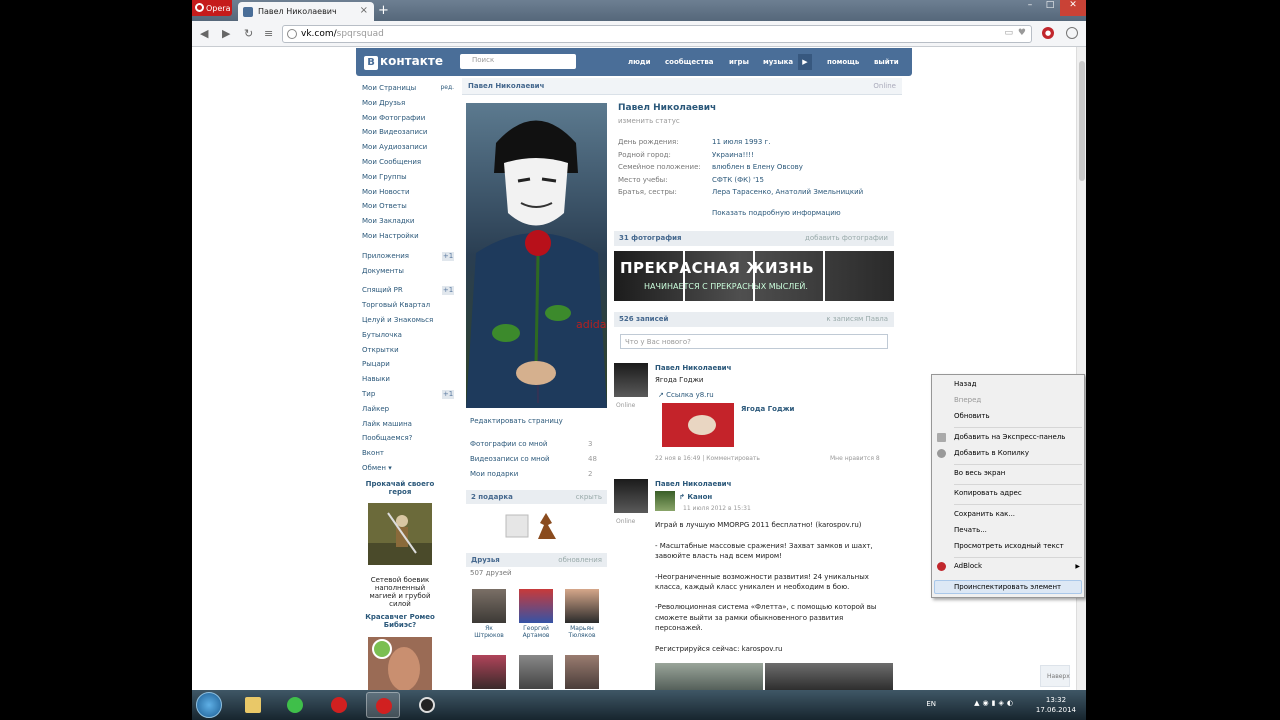 Image resolution: width=1280 pixels, height=720 pixels. I want to click on post-author-name: Павел Николаевич, so click(693, 484).